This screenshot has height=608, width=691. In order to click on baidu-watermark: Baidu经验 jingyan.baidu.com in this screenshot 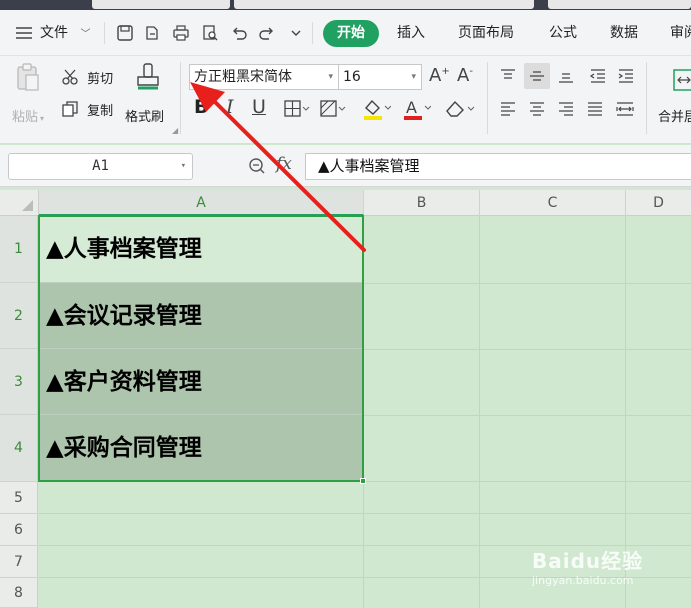, I will do `click(587, 566)`.